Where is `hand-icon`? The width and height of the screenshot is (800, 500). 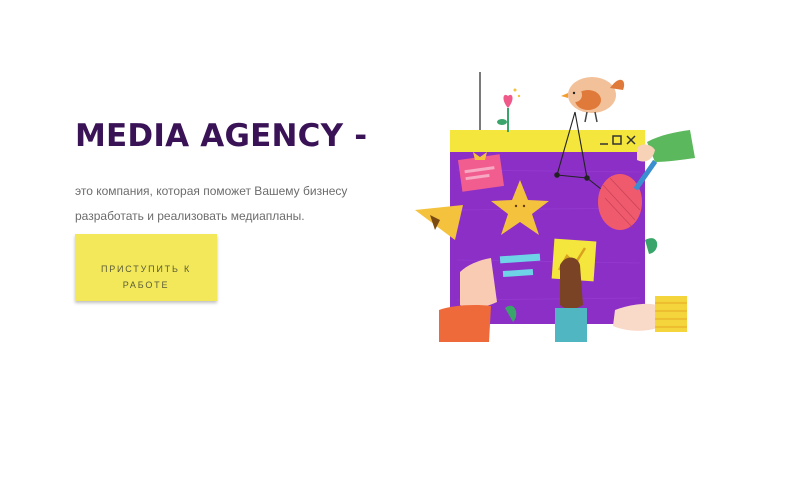
hand-icon is located at coordinates (666, 146).